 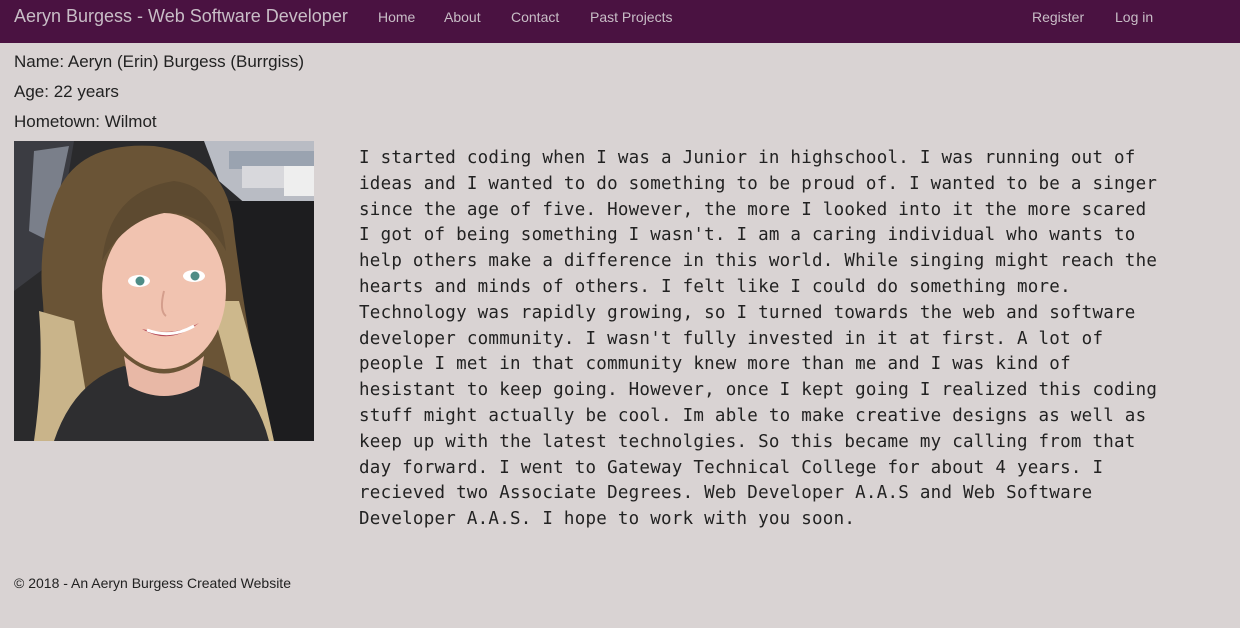 I want to click on nav-login: Log in, so click(x=1134, y=17).